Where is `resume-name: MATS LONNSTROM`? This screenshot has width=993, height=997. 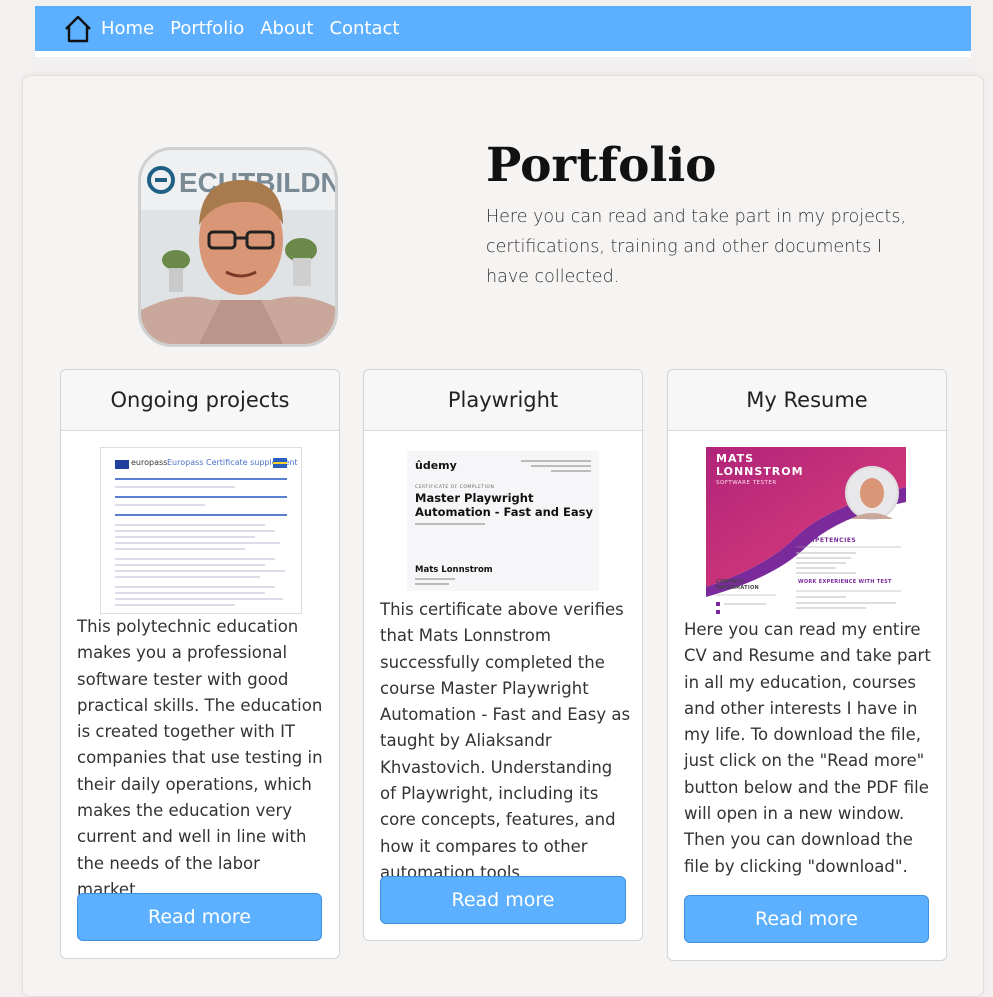
resume-name: MATS LONNSTROM is located at coordinates (760, 465).